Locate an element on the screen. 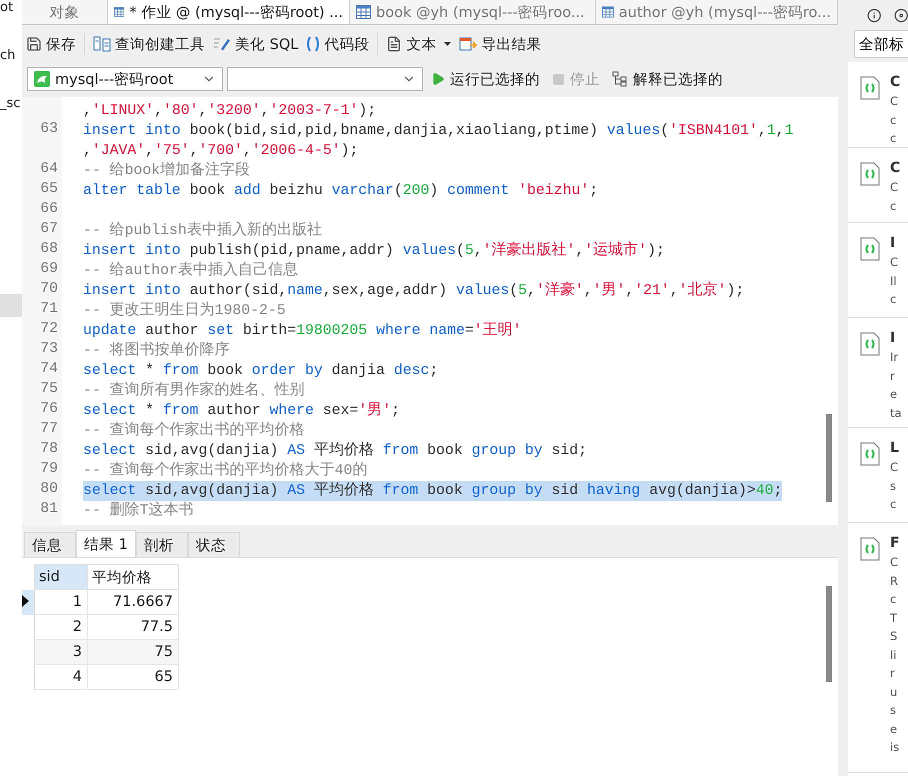  line-number: 81 is located at coordinates (49, 509).